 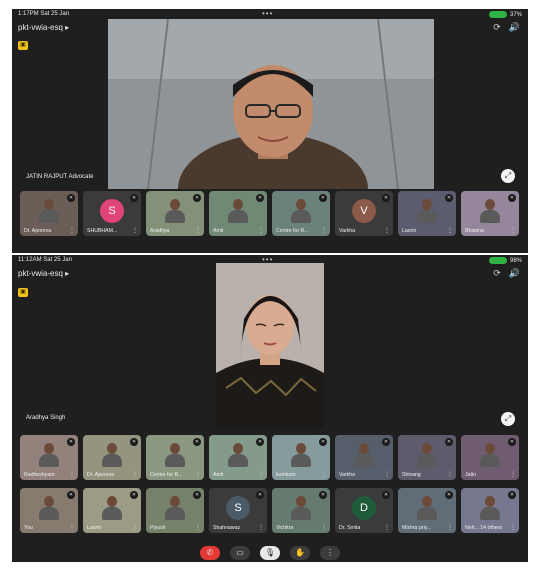 What do you see at coordinates (474, 231) in the screenshot?
I see `participant-name: Bhawna` at bounding box center [474, 231].